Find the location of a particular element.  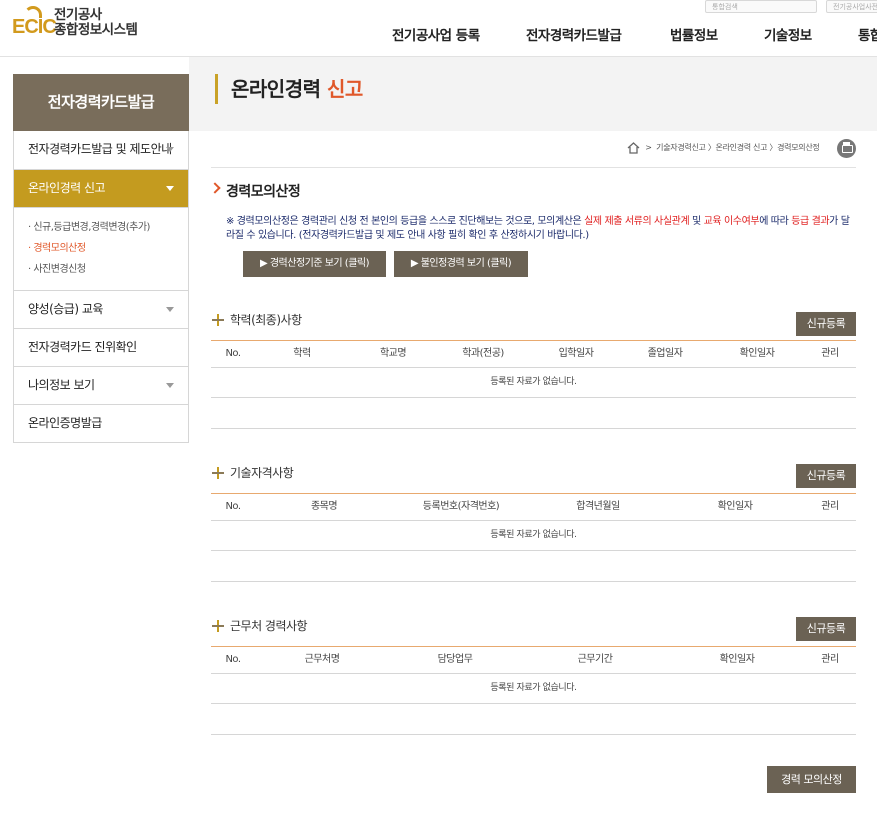

column-header: 근무기간 is located at coordinates (595, 659).